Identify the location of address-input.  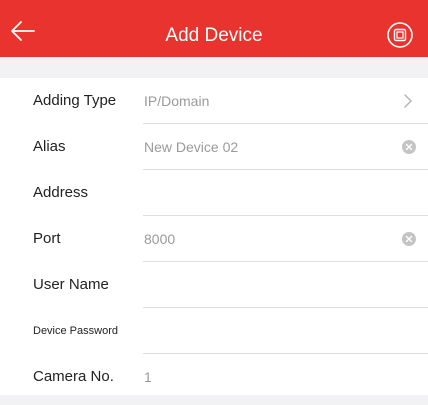
(264, 193).